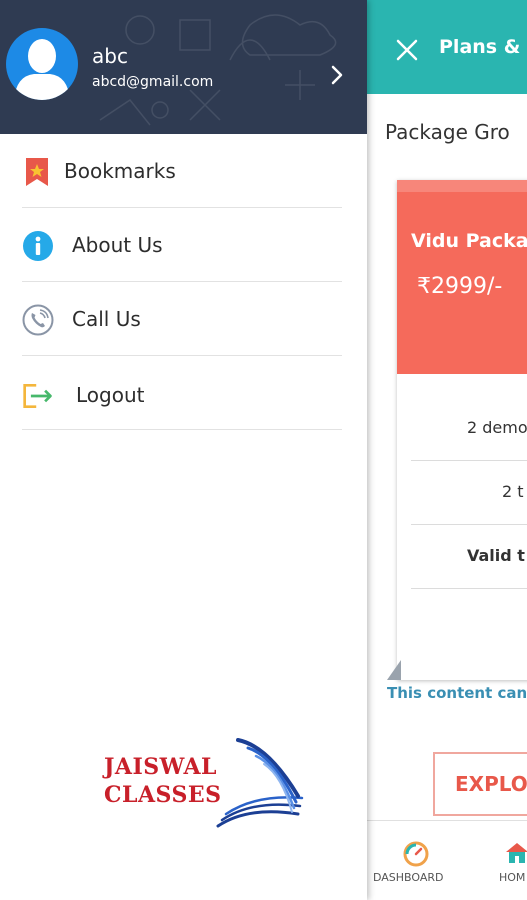  What do you see at coordinates (408, 877) in the screenshot?
I see `nav-dashboard-label: DASHBOARD` at bounding box center [408, 877].